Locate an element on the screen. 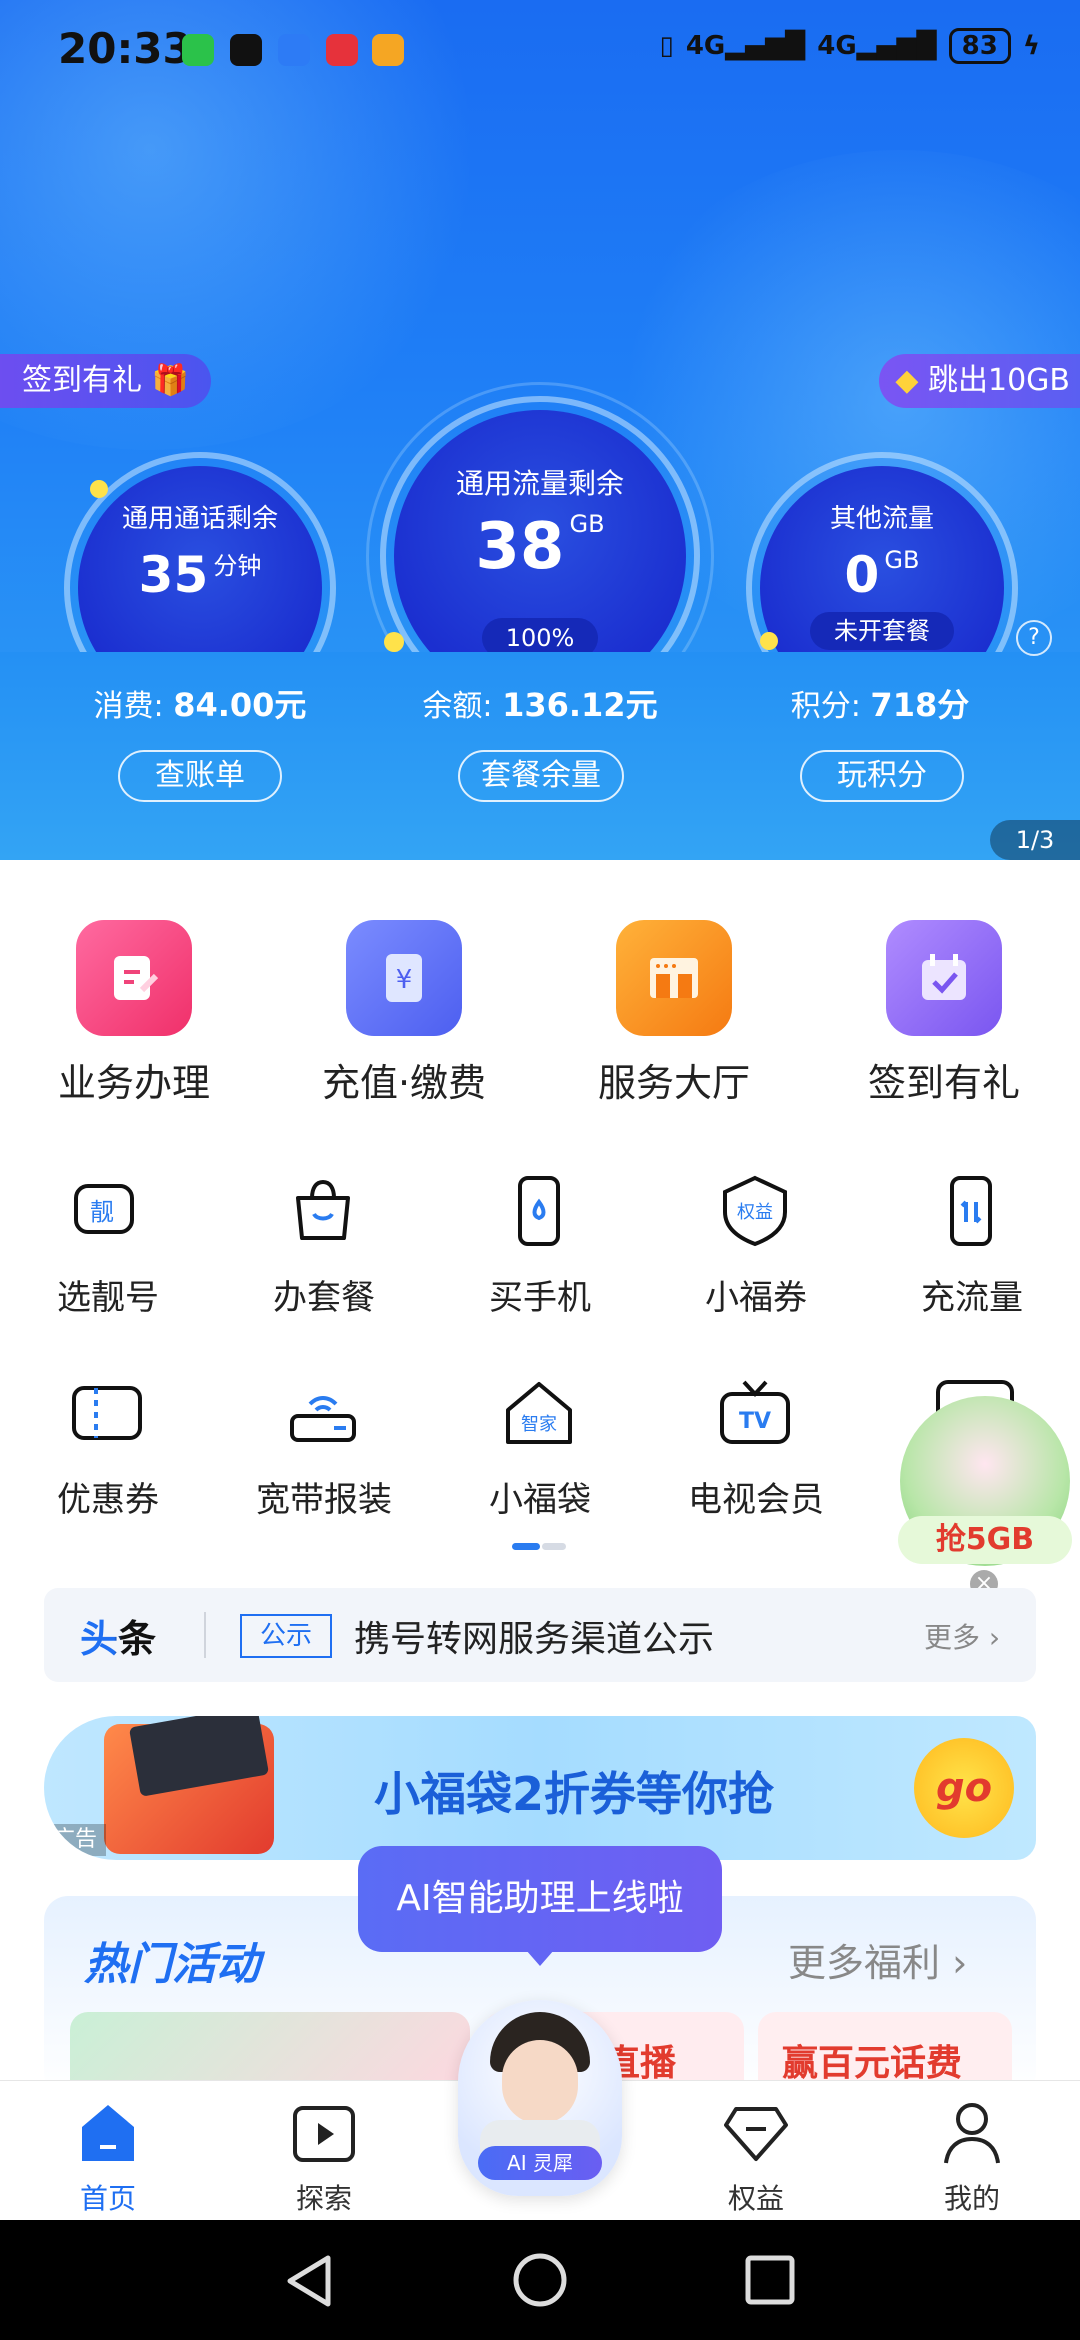 The width and height of the screenshot is (1080, 2340). pretty-number-icon: 靓 is located at coordinates (104, 1209).